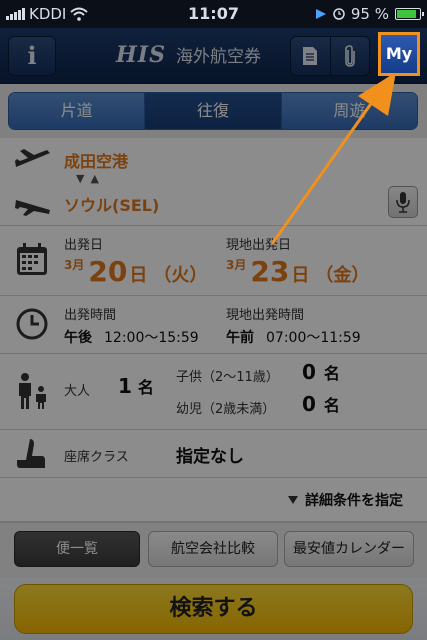 The height and width of the screenshot is (640, 427). What do you see at coordinates (293, 500) in the screenshot?
I see `triangle-down-icon` at bounding box center [293, 500].